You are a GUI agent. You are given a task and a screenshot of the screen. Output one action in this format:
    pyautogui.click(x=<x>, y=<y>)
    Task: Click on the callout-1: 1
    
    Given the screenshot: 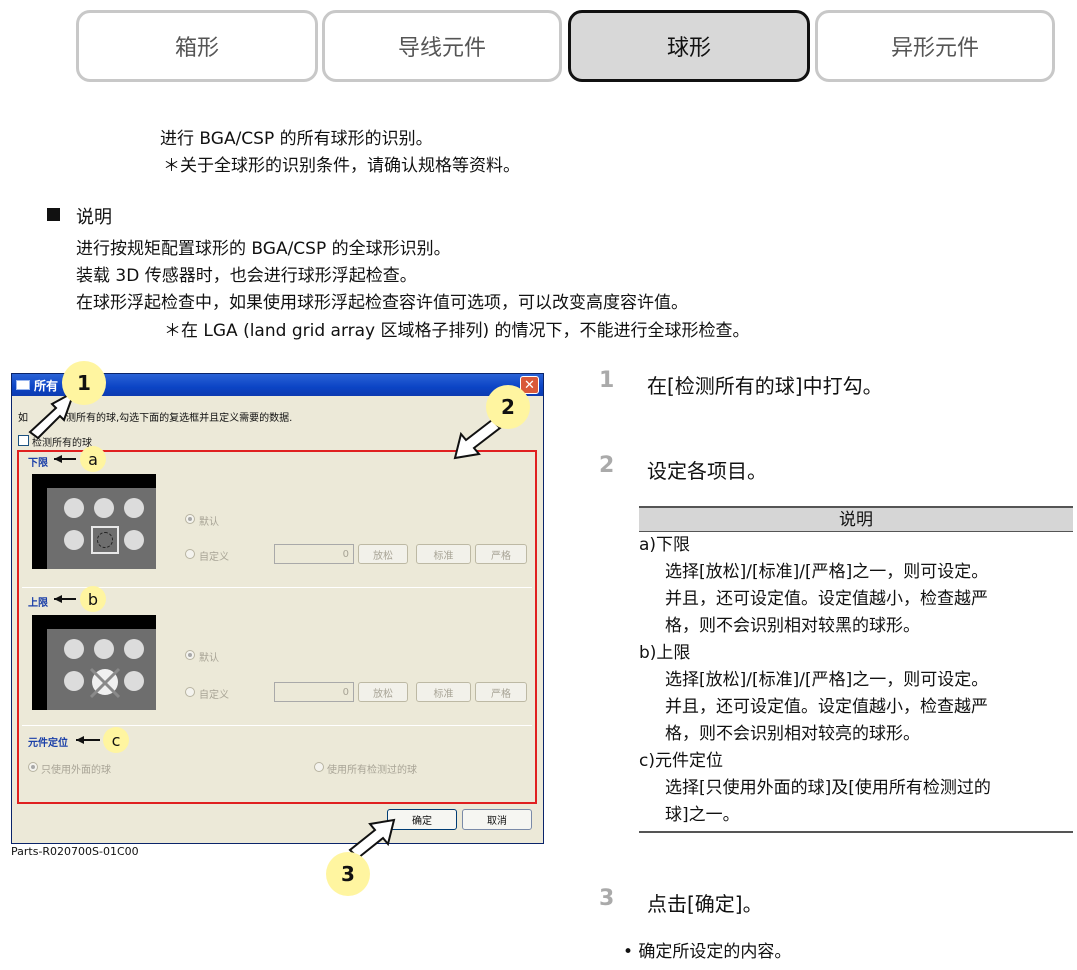 What is the action you would take?
    pyautogui.click(x=84, y=383)
    